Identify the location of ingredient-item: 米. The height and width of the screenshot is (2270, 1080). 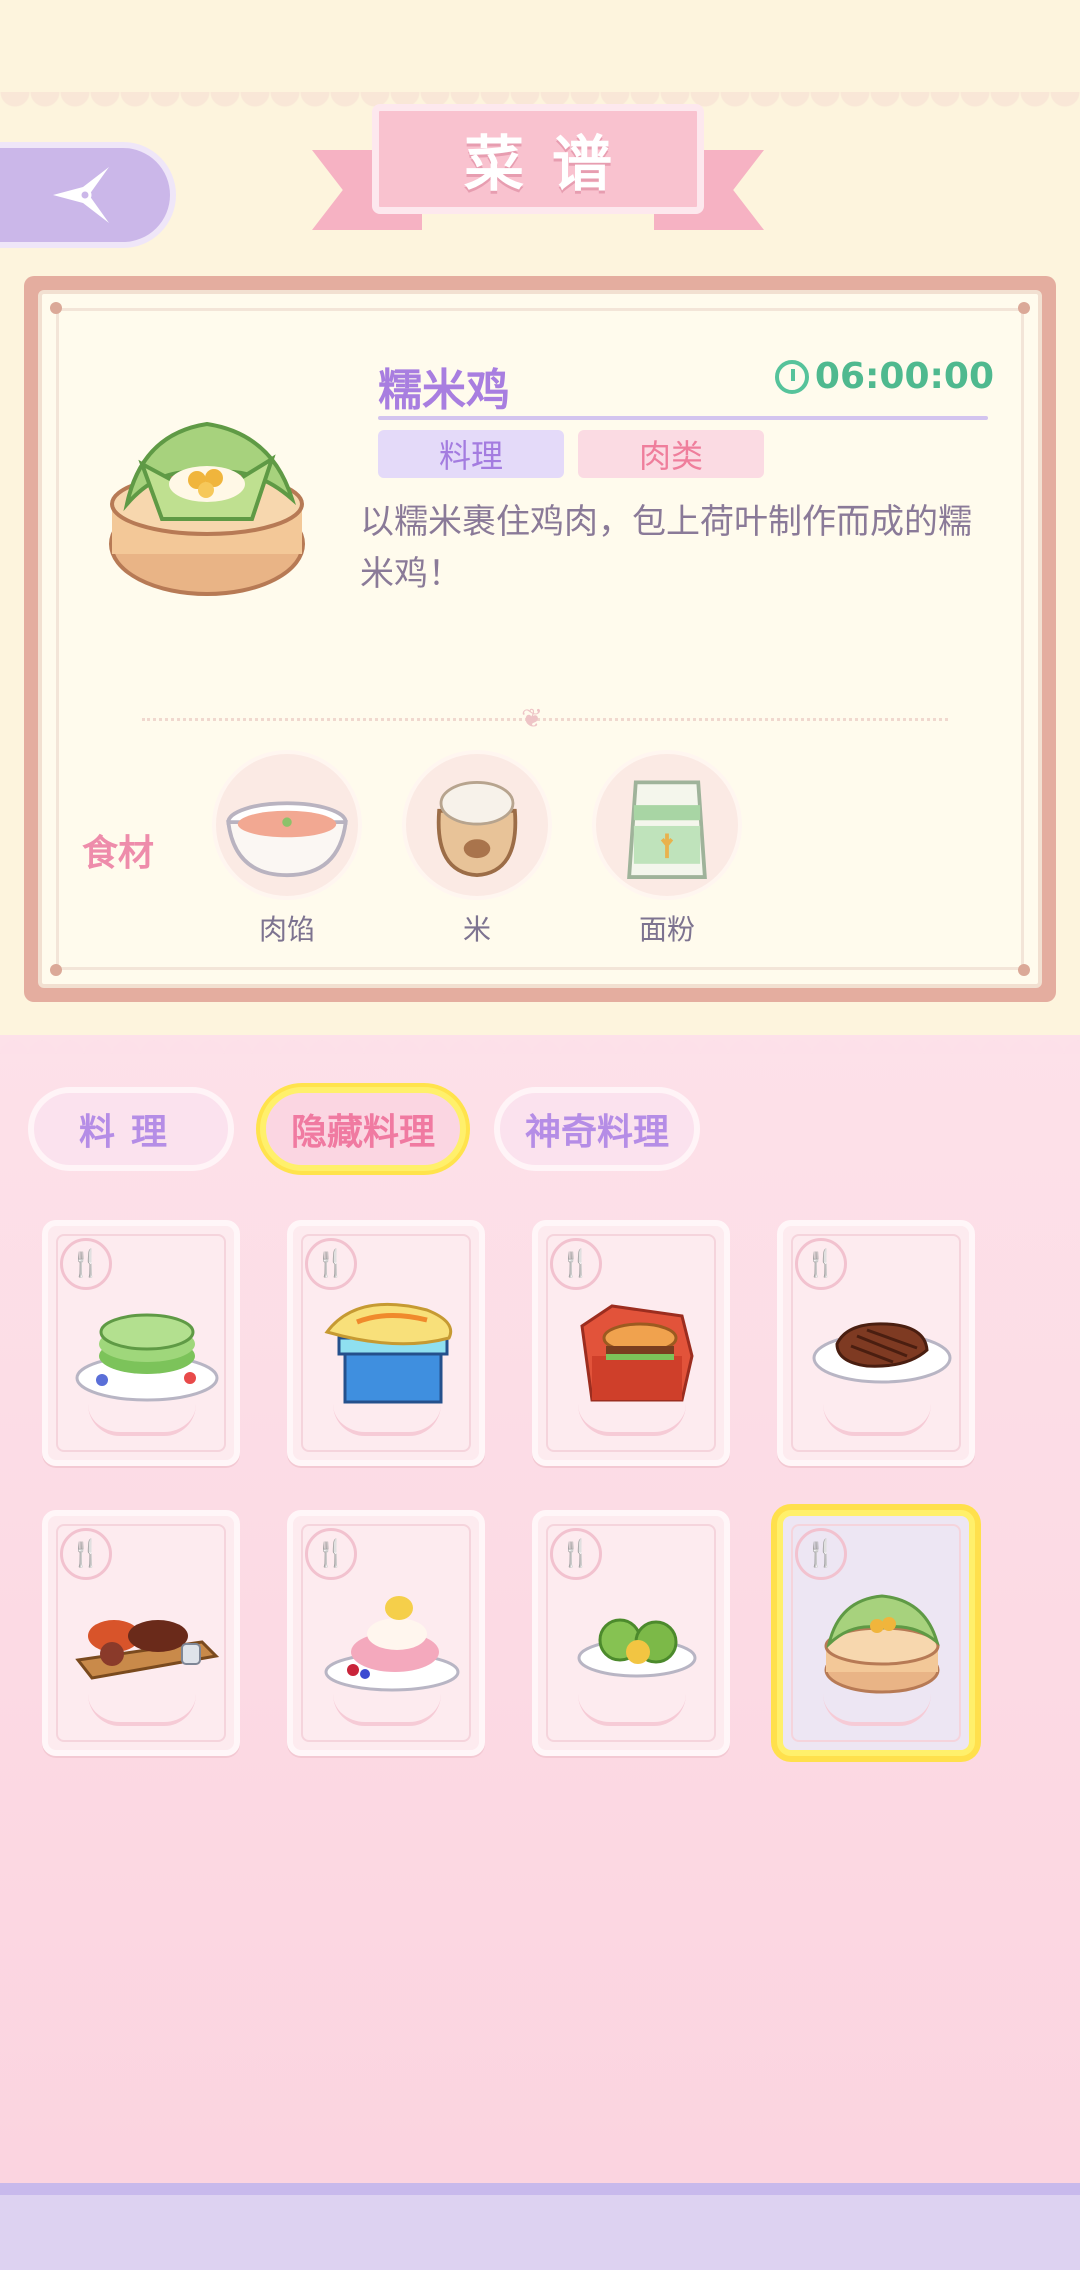
(477, 849).